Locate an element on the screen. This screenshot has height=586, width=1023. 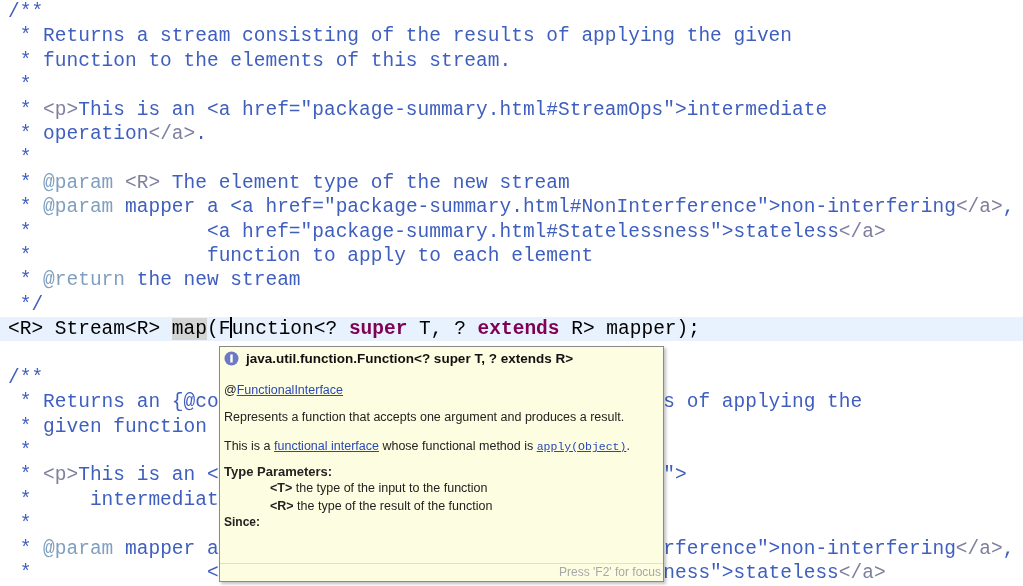
annotation-text: @FunctionalInterface is located at coordinates (284, 390).